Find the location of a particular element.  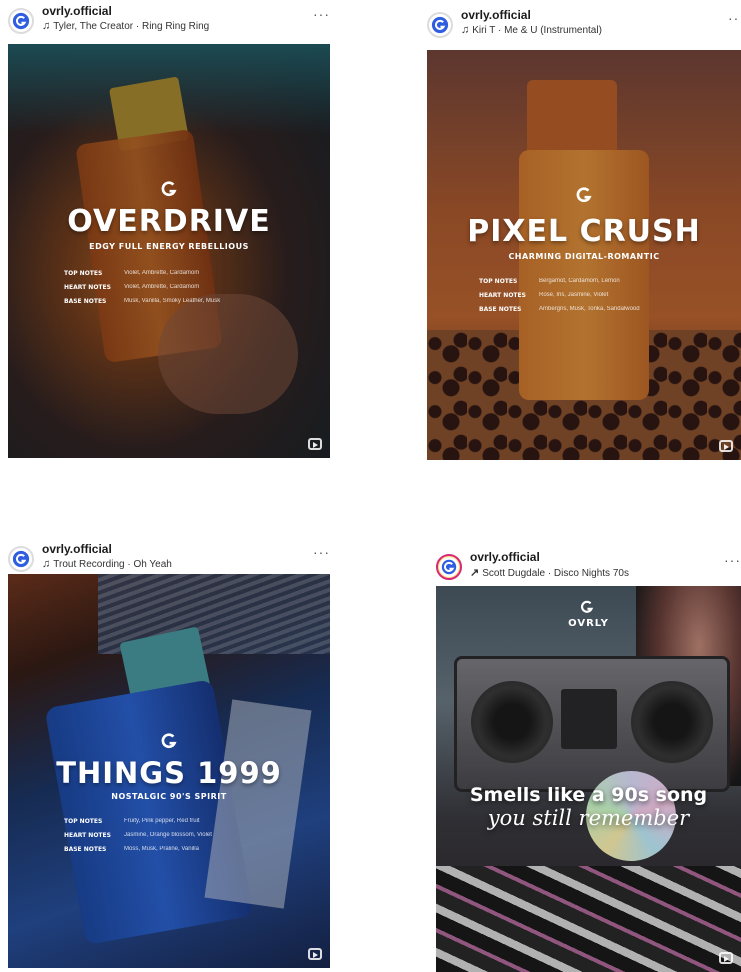

notes-row-top: TOP NOTES Bergamot, Cardamom, Lemon is located at coordinates (559, 281).